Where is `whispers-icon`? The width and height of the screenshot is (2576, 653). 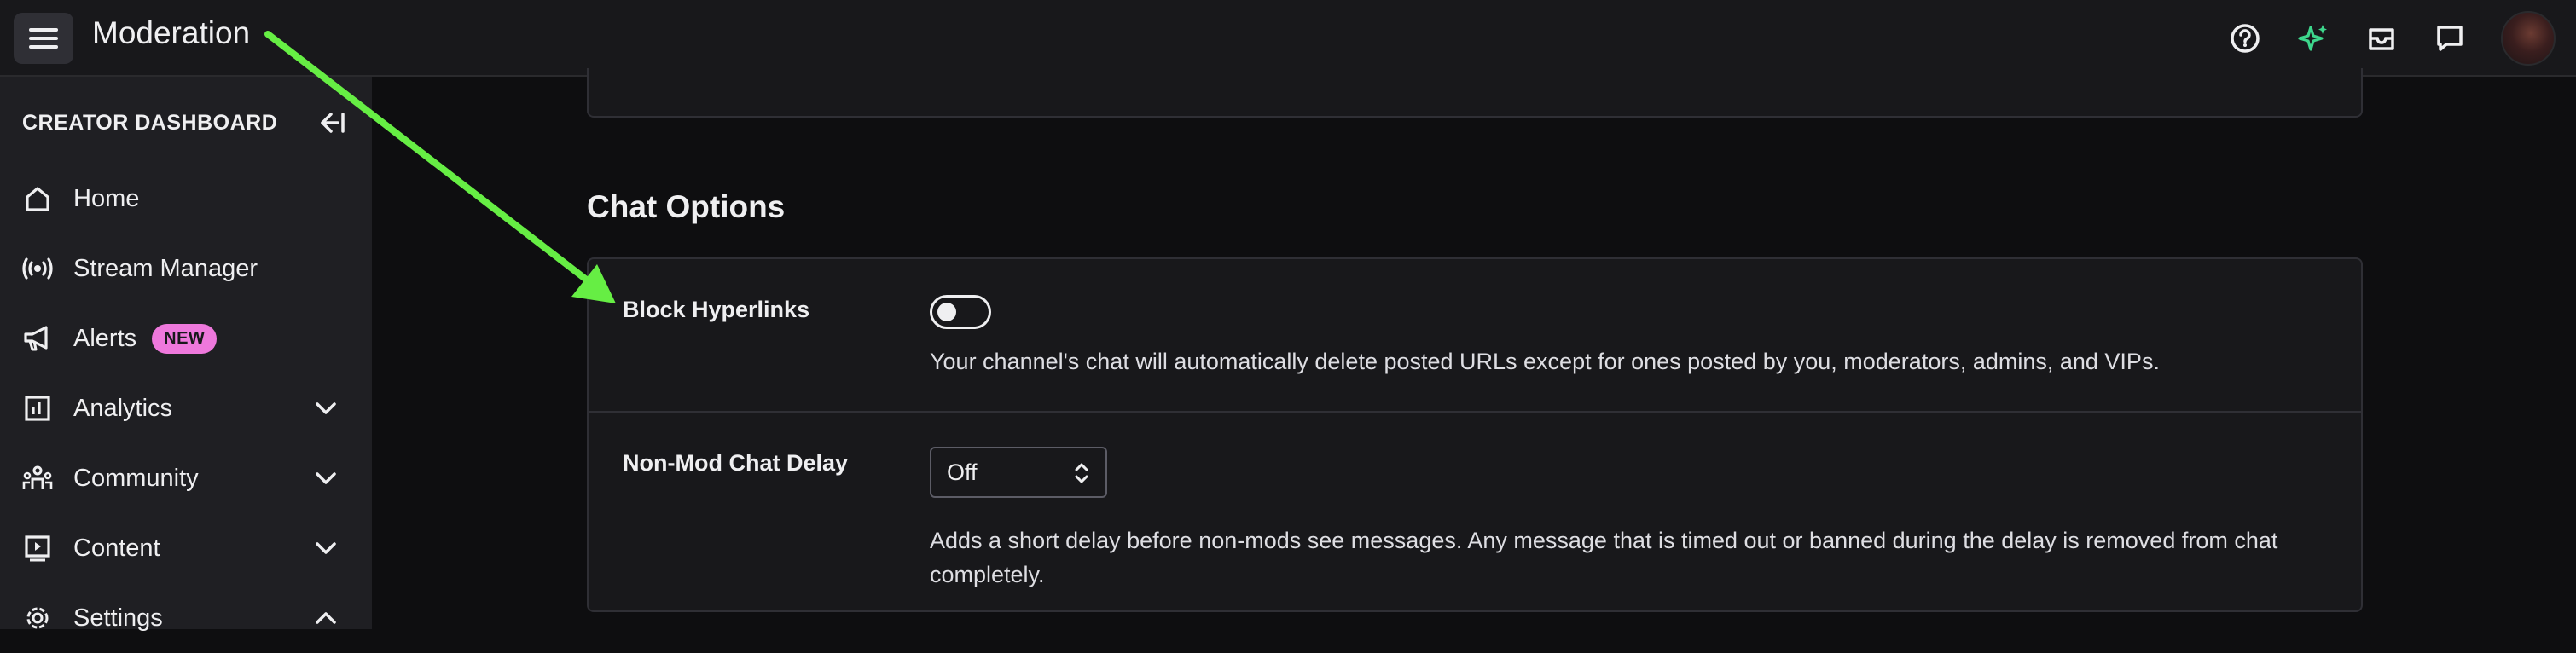
whispers-icon is located at coordinates (2450, 38).